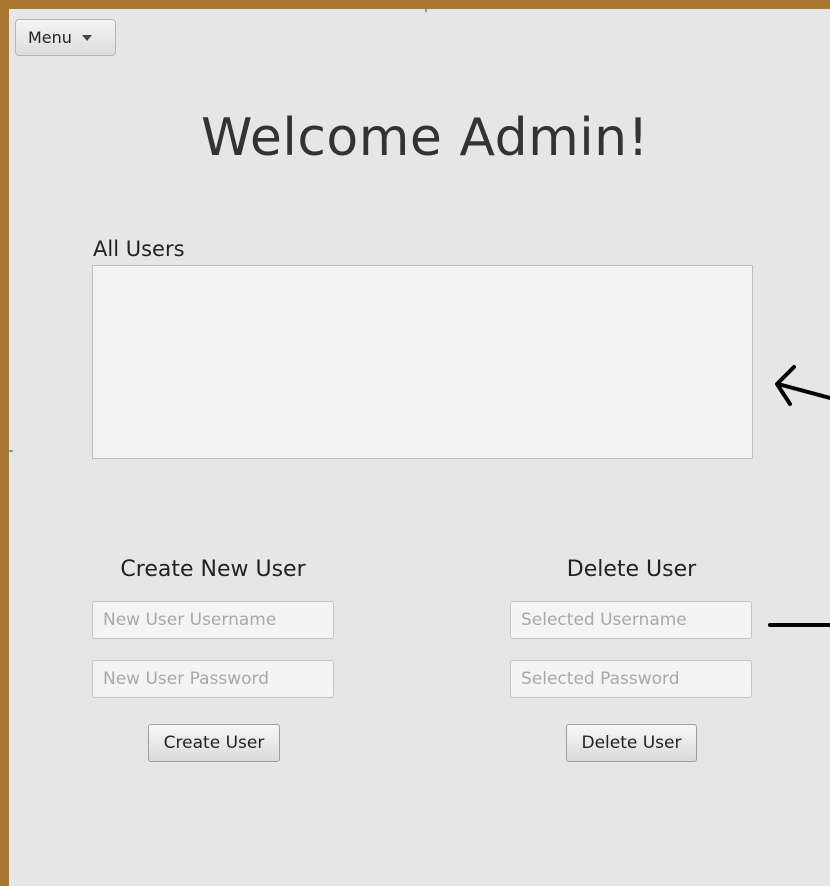 This screenshot has height=886, width=830. What do you see at coordinates (139, 249) in the screenshot?
I see `all-users-label: All Users` at bounding box center [139, 249].